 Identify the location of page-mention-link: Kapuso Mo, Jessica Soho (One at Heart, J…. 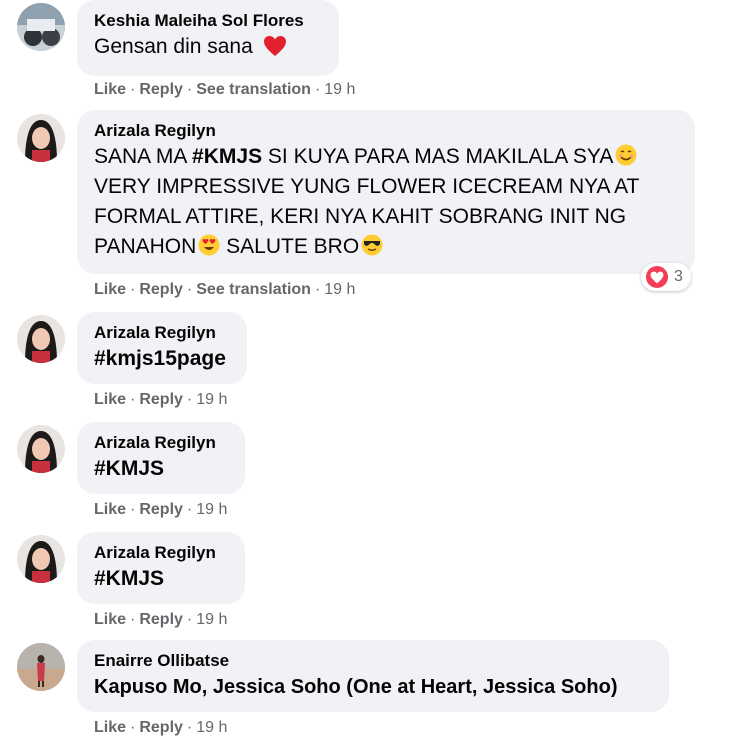
(373, 687).